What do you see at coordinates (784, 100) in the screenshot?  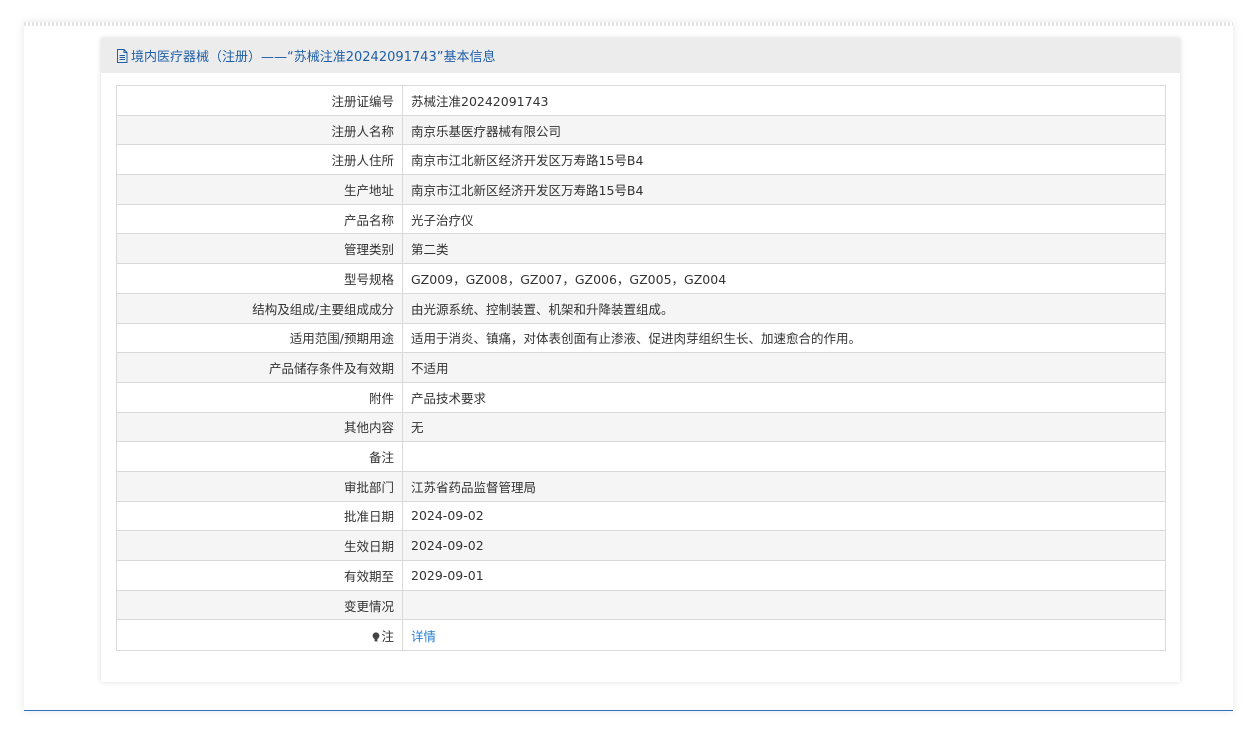 I see `row-value: 苏械注准20242091743` at bounding box center [784, 100].